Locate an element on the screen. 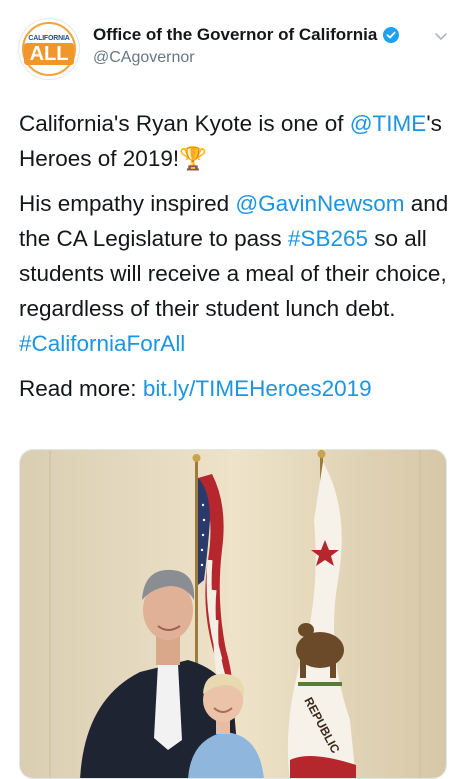 The width and height of the screenshot is (472, 779). display-name: Office of the Governor of California is located at coordinates (235, 35).